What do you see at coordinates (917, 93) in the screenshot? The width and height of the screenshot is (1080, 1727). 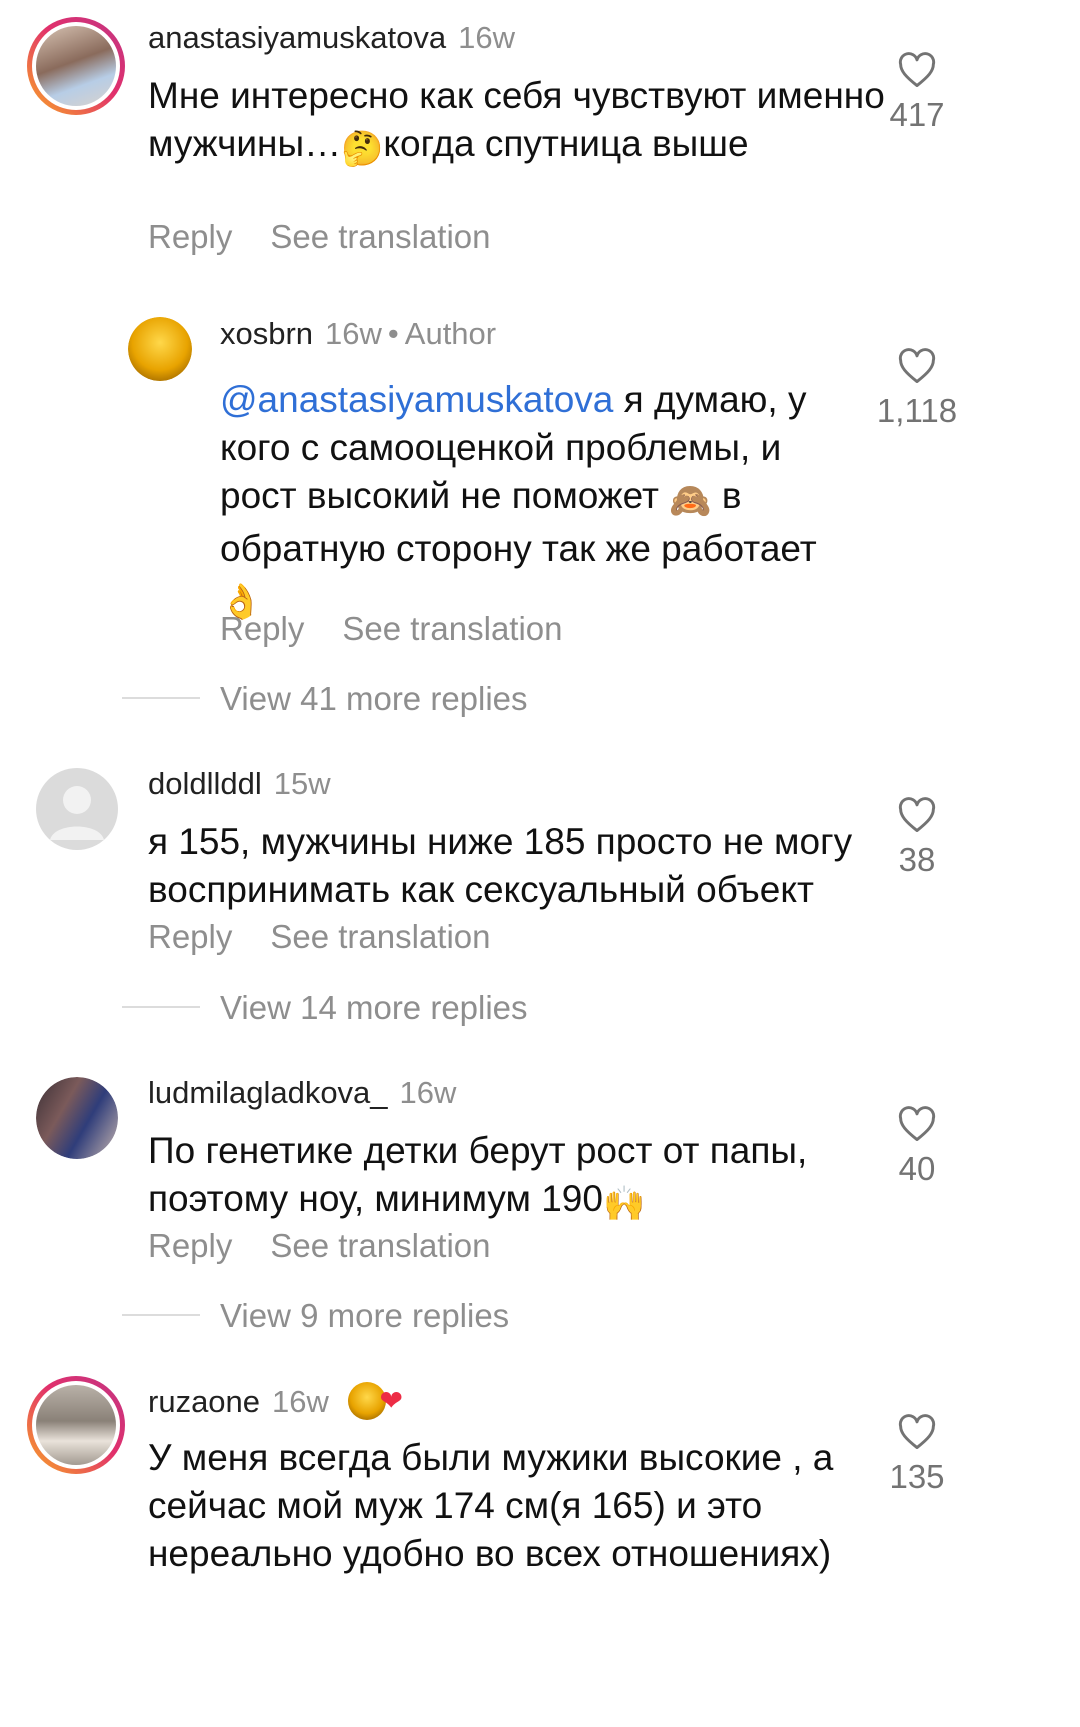 I see `like-button: 417` at bounding box center [917, 93].